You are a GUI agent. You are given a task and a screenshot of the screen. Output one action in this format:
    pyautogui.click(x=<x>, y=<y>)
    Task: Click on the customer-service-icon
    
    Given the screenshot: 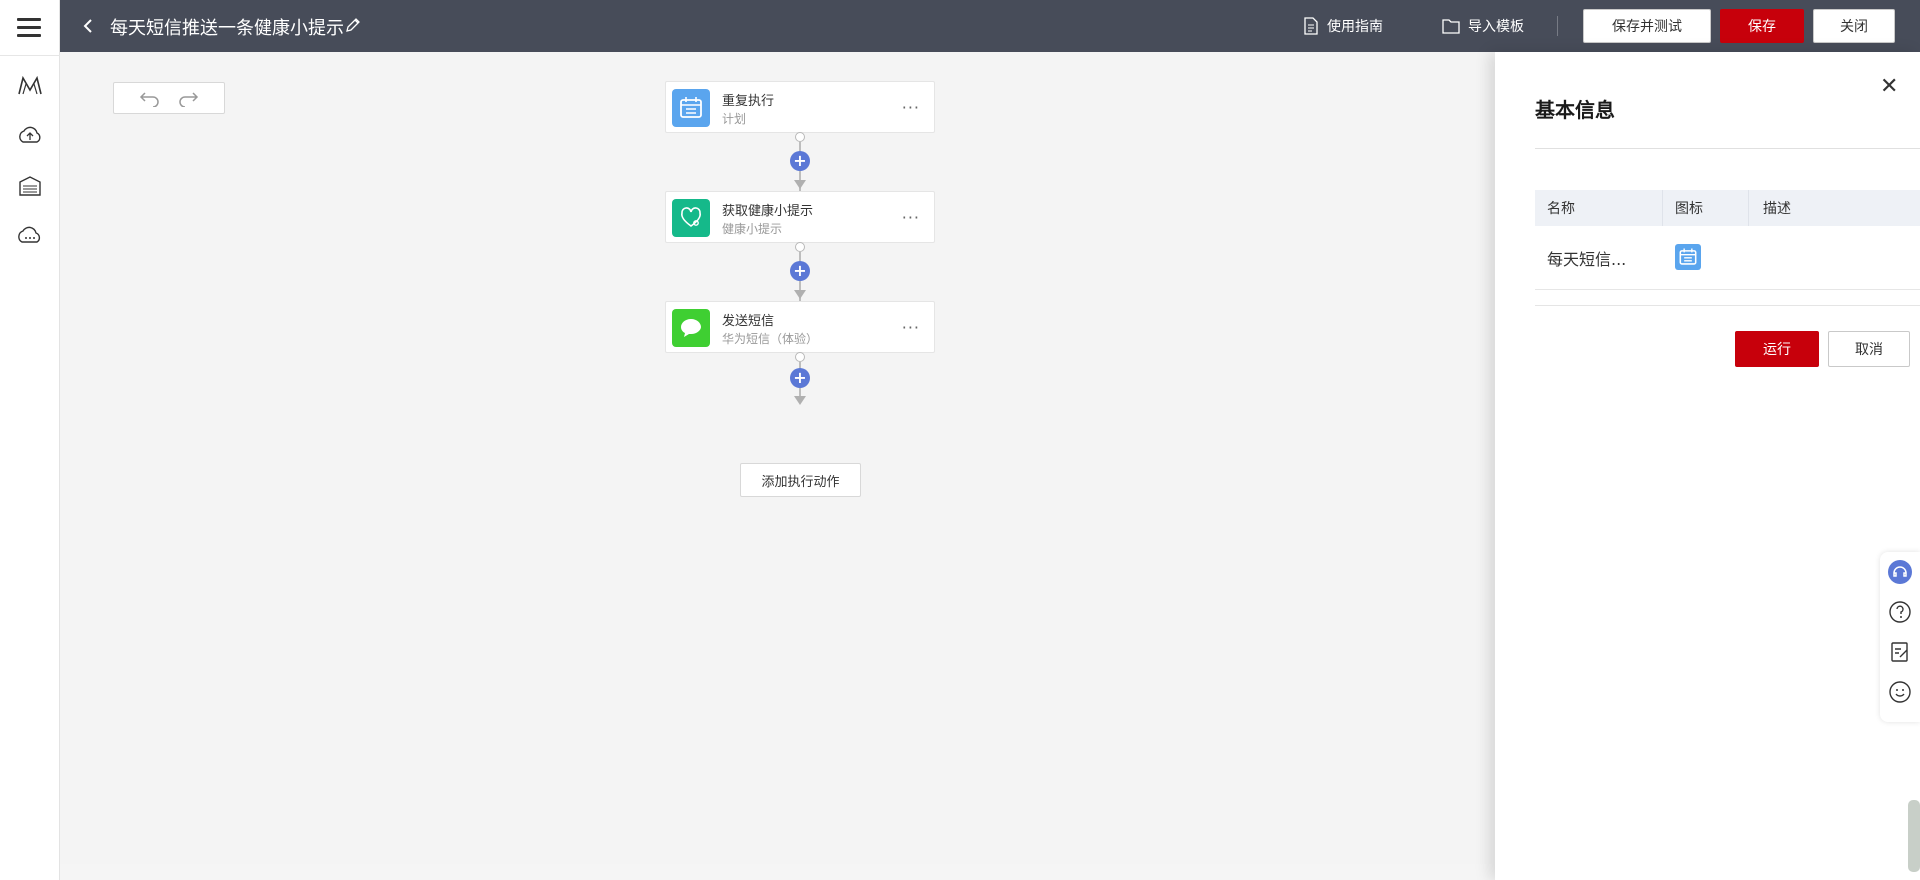 What is the action you would take?
    pyautogui.click(x=1900, y=572)
    